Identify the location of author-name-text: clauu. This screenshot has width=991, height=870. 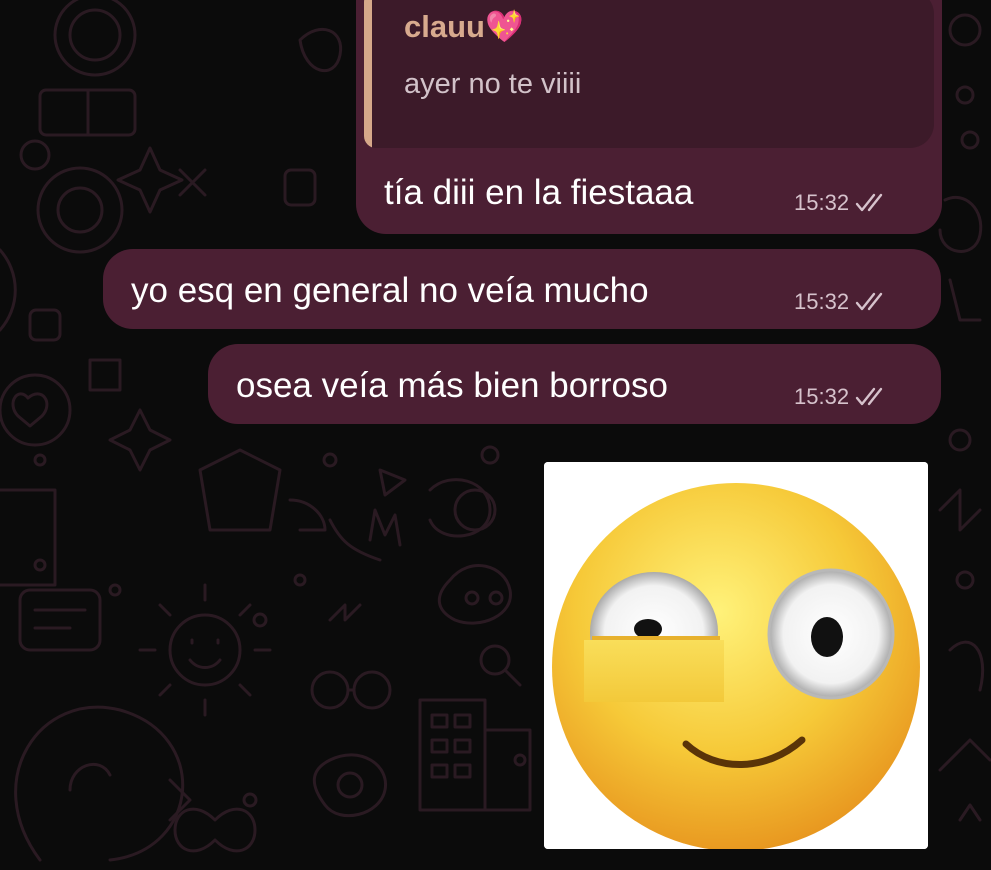
(444, 26).